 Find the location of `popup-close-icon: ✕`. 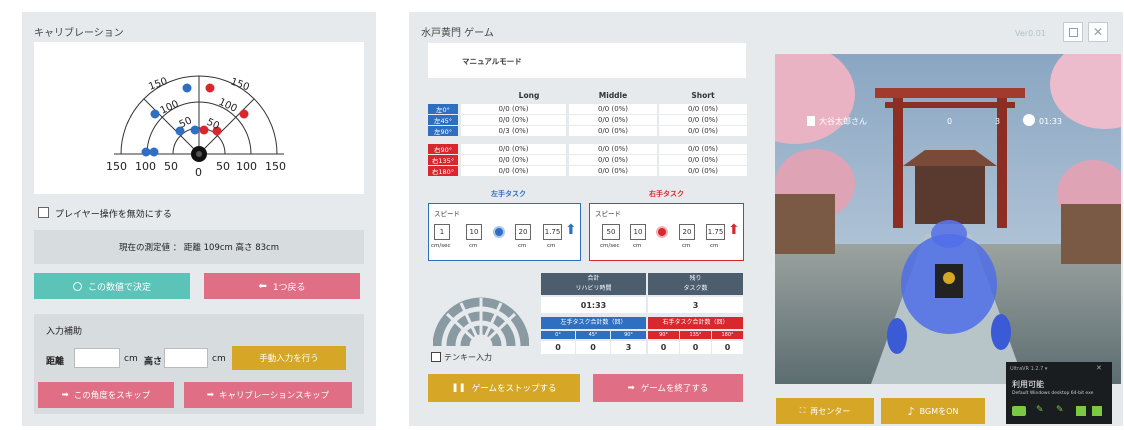

popup-close-icon: ✕ is located at coordinates (1099, 368).